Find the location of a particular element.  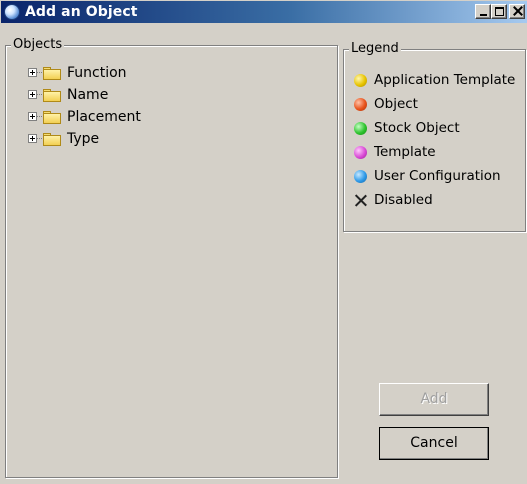

maximize-button is located at coordinates (499, 11).